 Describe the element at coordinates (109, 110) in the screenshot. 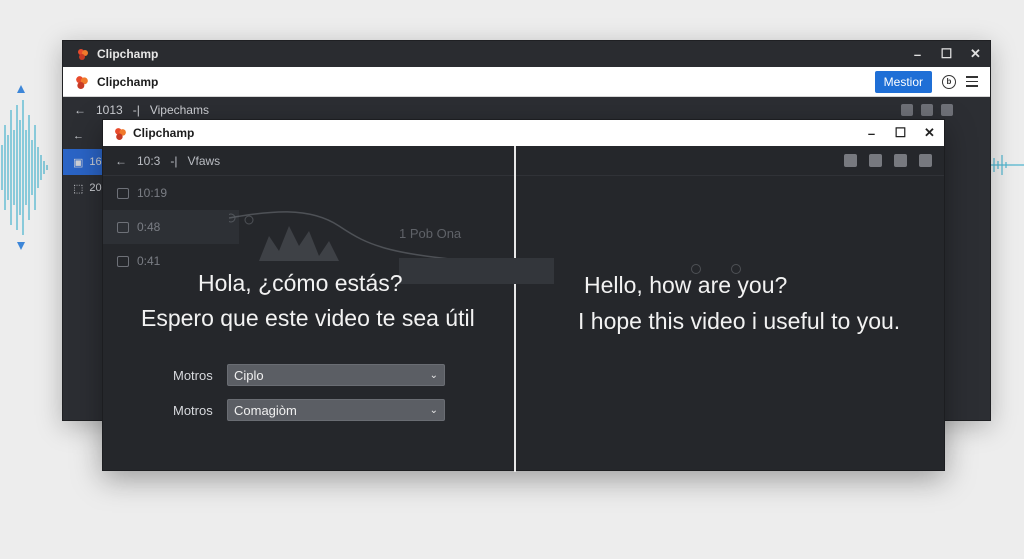

I see `toolbar-time: 1013` at that location.